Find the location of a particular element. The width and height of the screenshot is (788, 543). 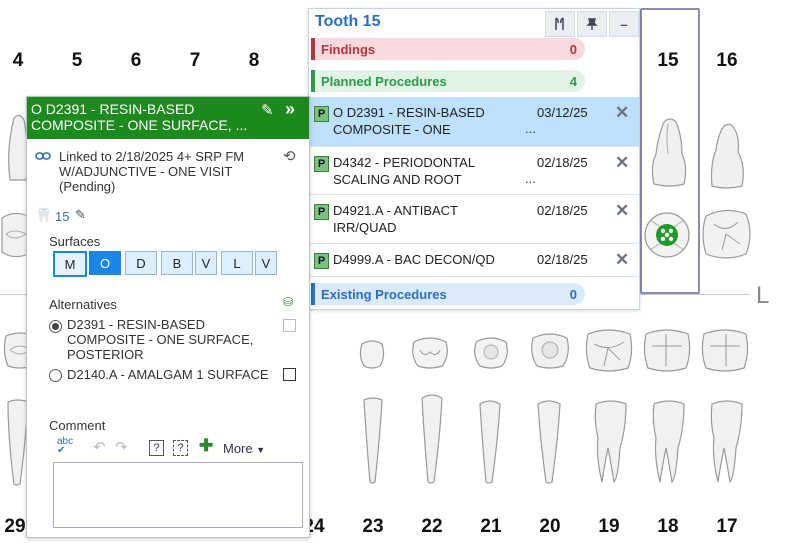

tooth-image-20-crown is located at coordinates (550, 350).